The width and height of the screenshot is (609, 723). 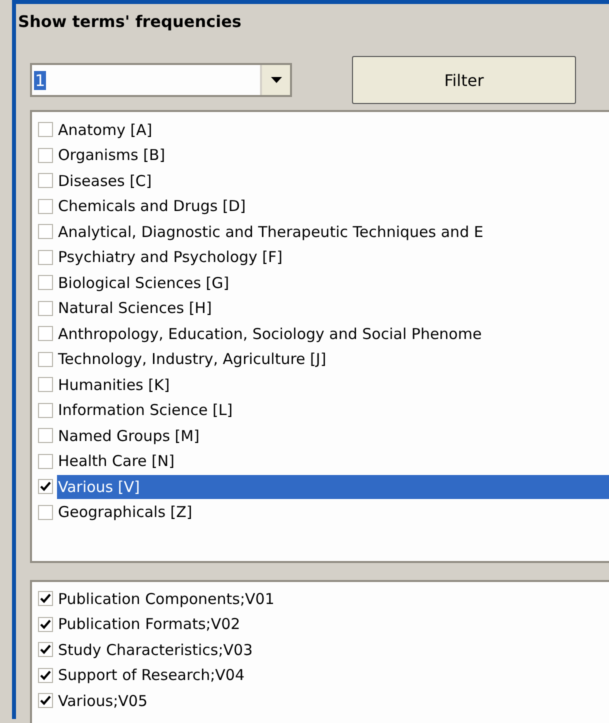 What do you see at coordinates (333, 598) in the screenshot?
I see `list-item: Publication Components;V01` at bounding box center [333, 598].